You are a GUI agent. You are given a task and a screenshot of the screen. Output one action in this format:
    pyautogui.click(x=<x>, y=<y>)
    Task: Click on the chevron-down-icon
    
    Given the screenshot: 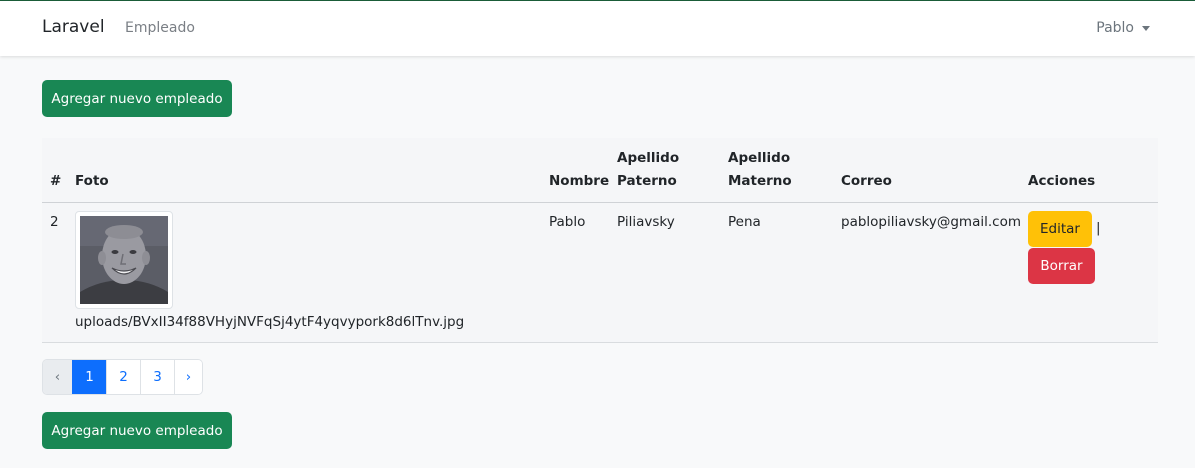 What is the action you would take?
    pyautogui.click(x=1146, y=28)
    